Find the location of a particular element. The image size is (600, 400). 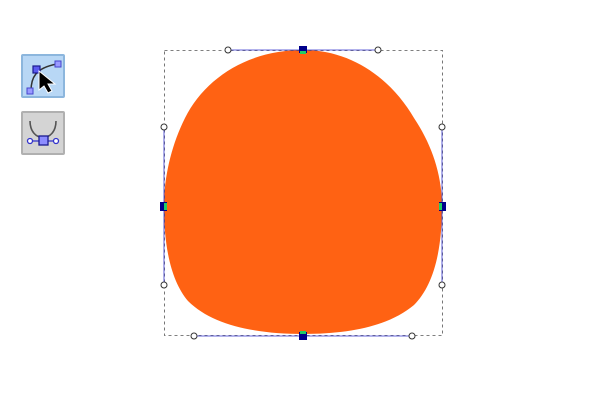

handle-point-right-top is located at coordinates (442, 127).